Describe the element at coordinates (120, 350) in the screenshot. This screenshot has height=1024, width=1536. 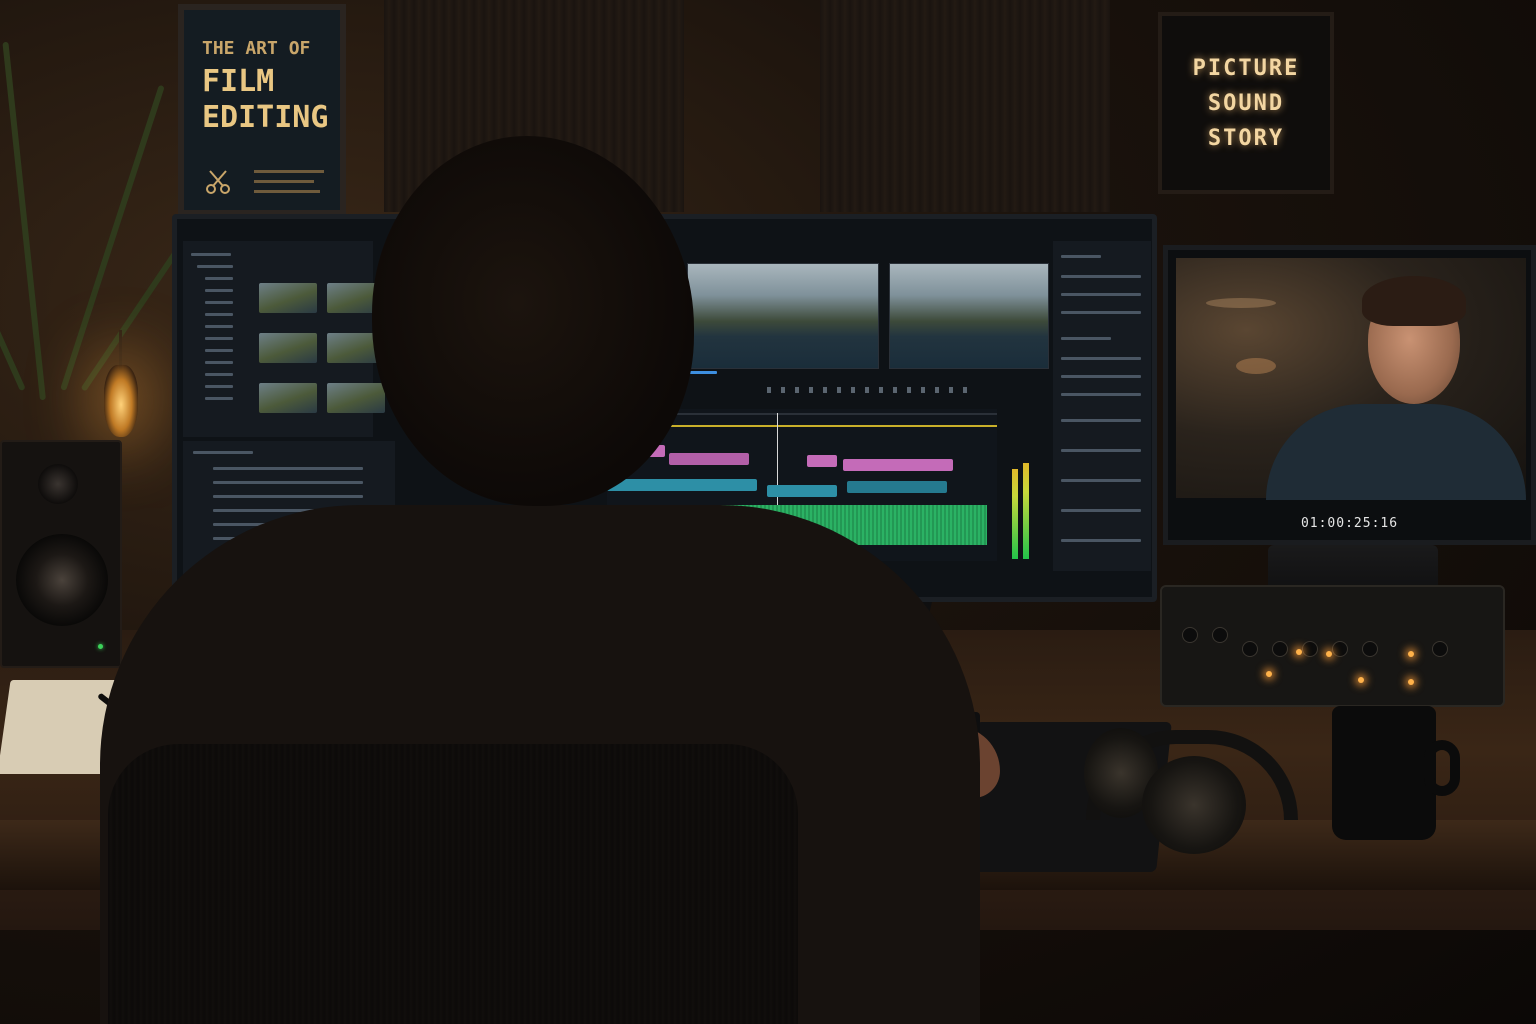
I see `lamp-cord` at that location.